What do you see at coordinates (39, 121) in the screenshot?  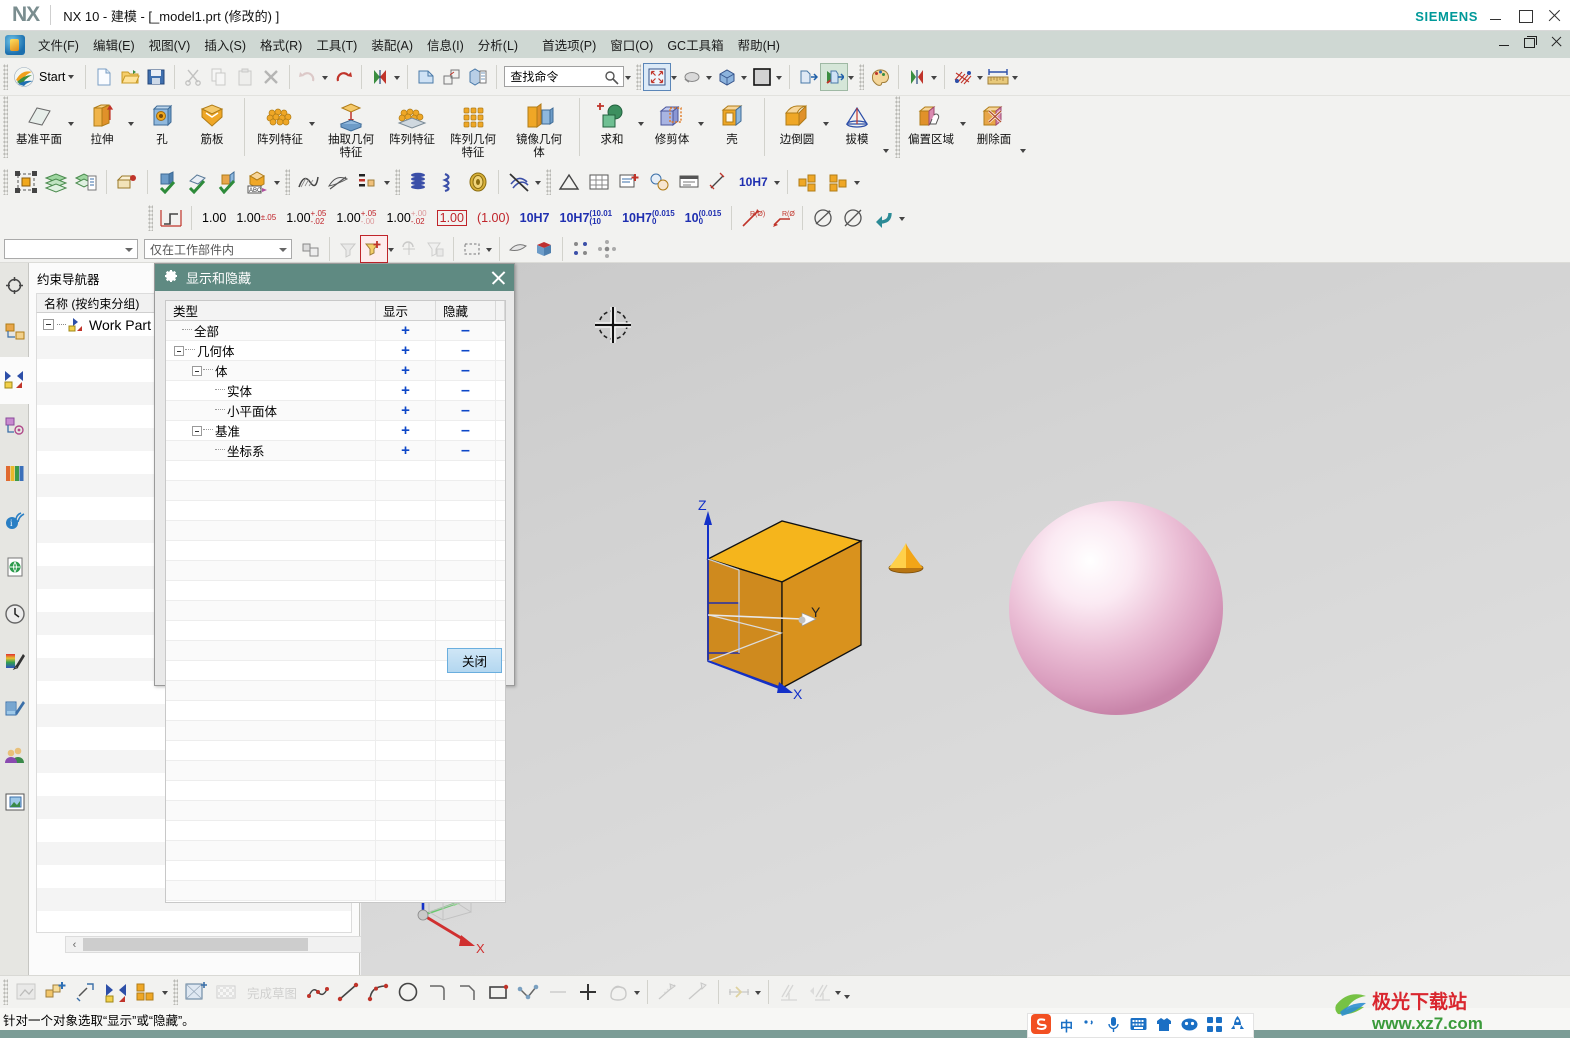 I see `ribbon-button-datum-plane: 基准平面` at bounding box center [39, 121].